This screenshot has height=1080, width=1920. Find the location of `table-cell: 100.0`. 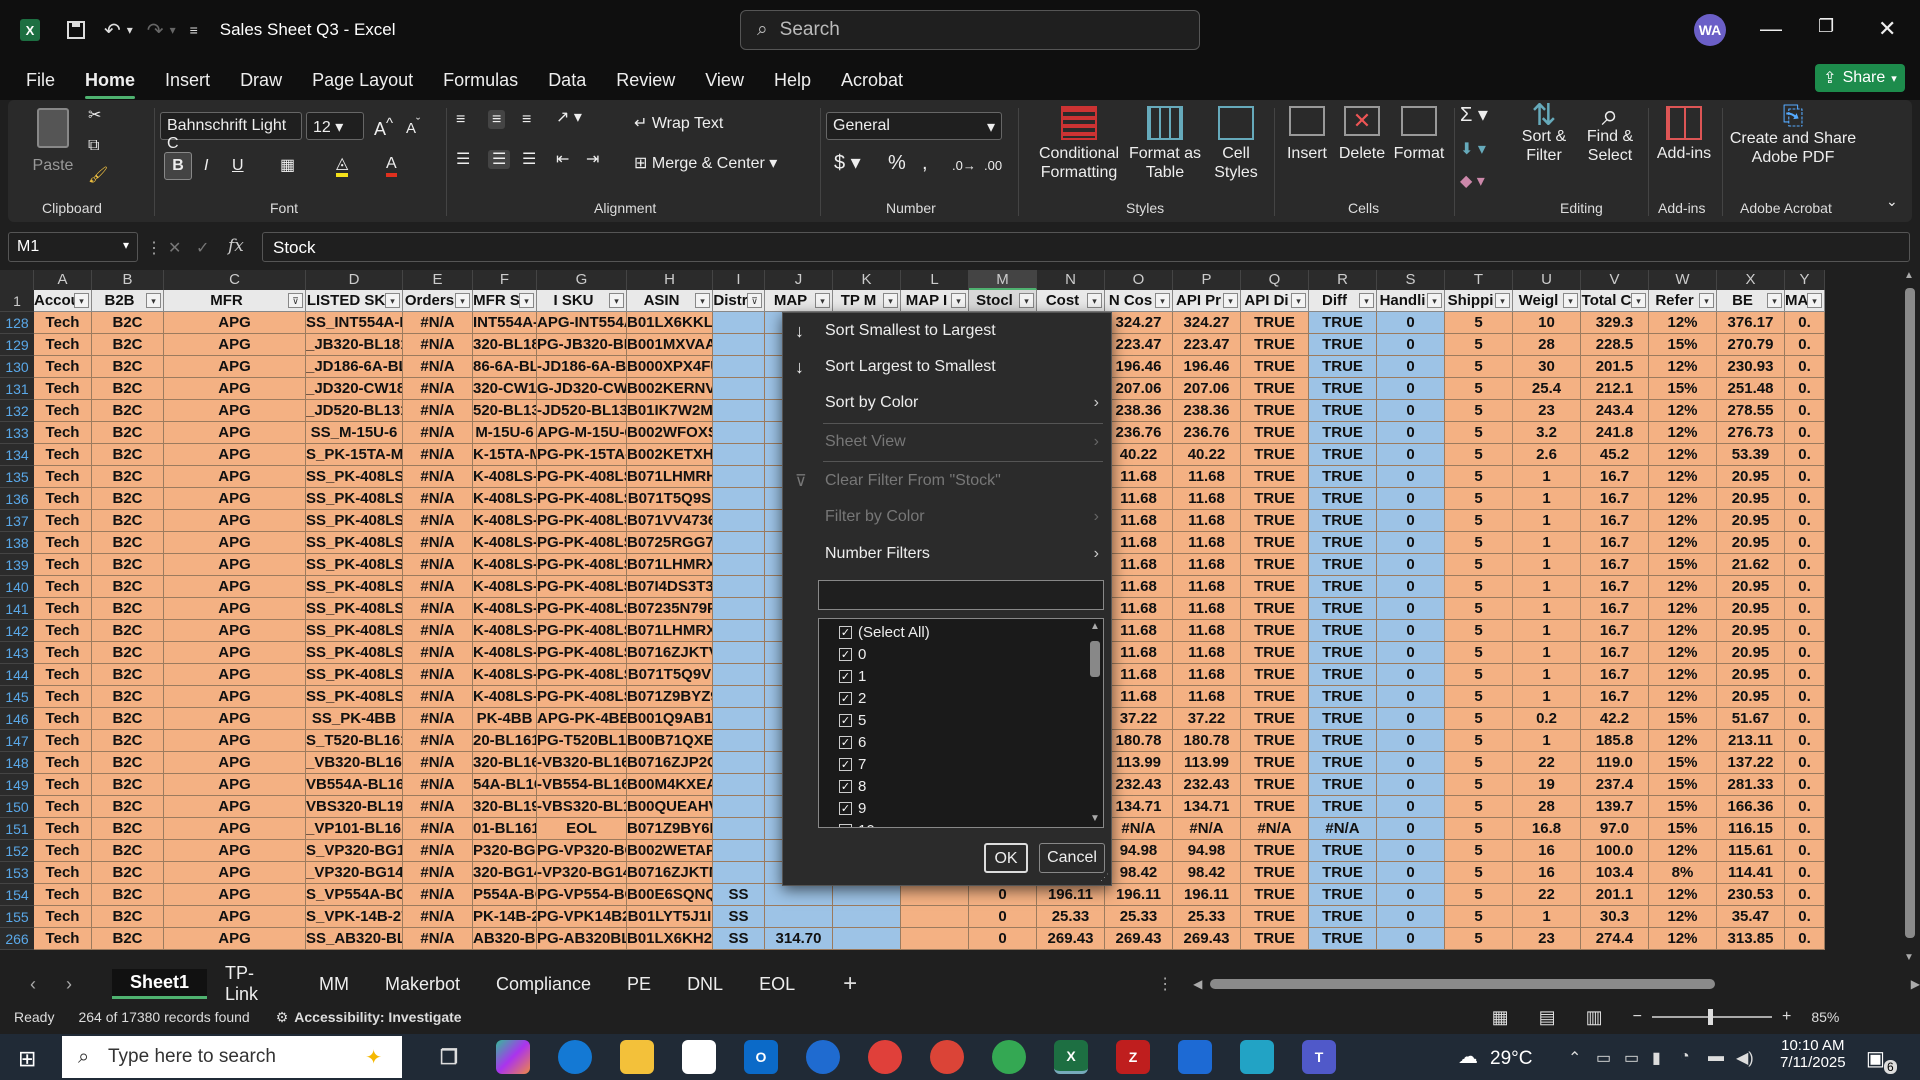

table-cell: 100.0 is located at coordinates (1615, 851).